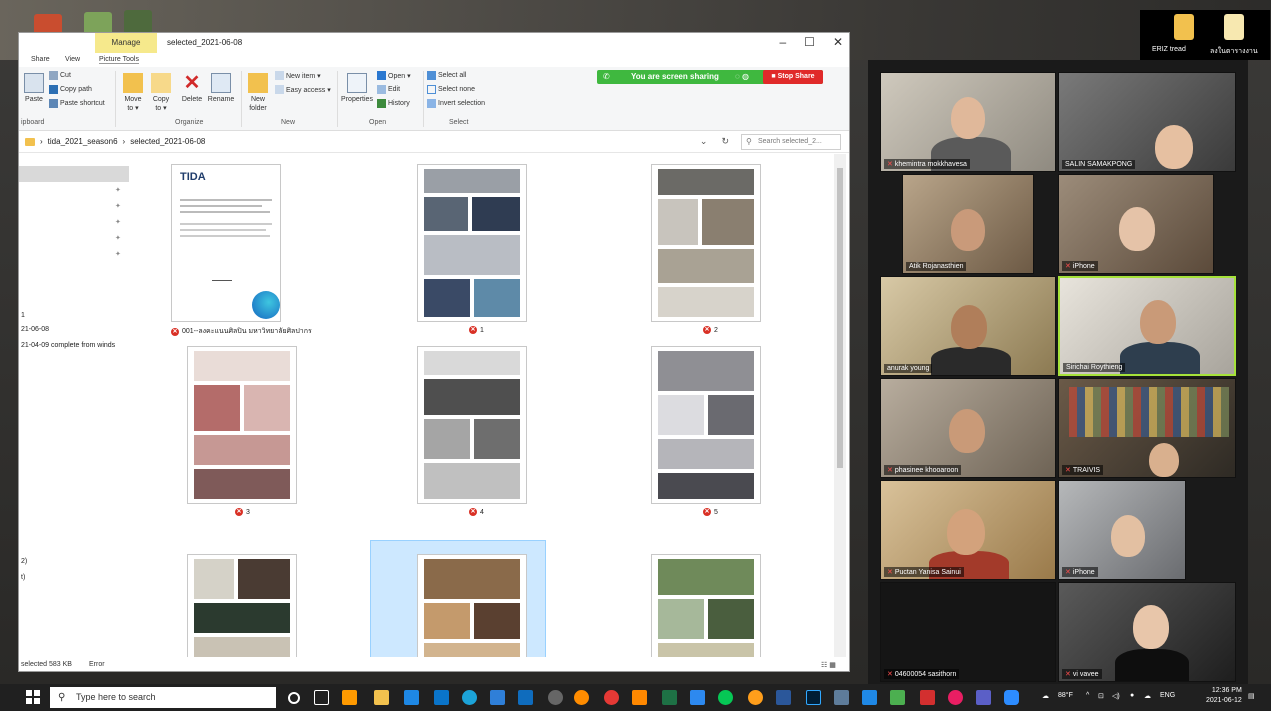 This screenshot has width=1271, height=711. What do you see at coordinates (1087, 695) in the screenshot?
I see `tray-overflow-icon: ^` at bounding box center [1087, 695].